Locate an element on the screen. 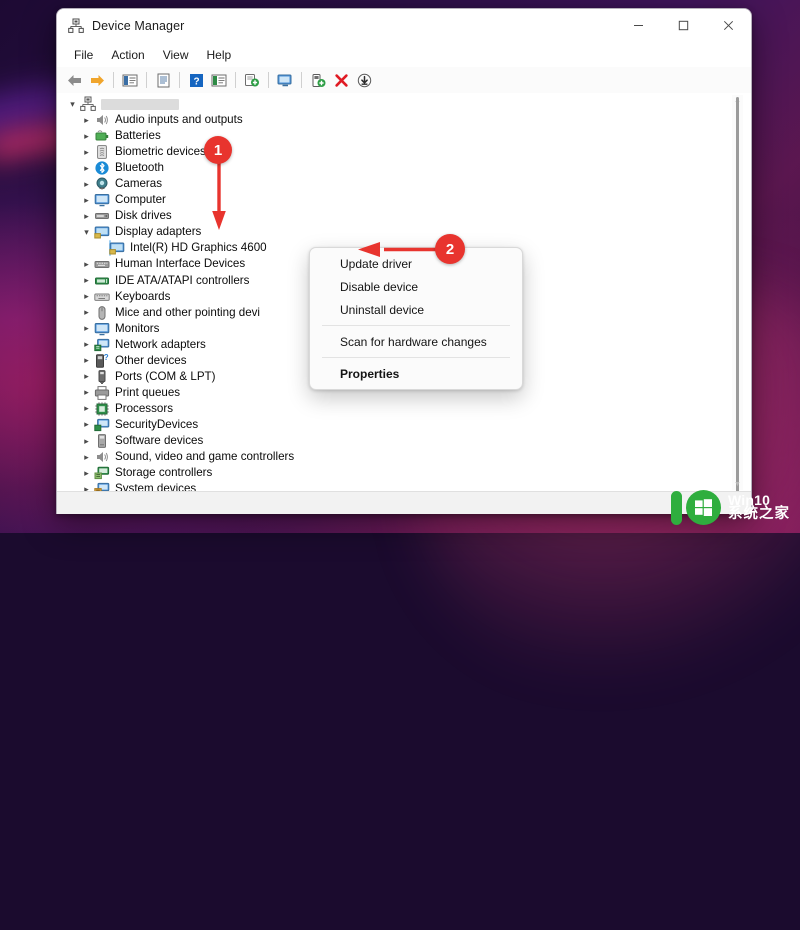  tree-item-software-devices: ▸ Software devices is located at coordinates (395, 441).